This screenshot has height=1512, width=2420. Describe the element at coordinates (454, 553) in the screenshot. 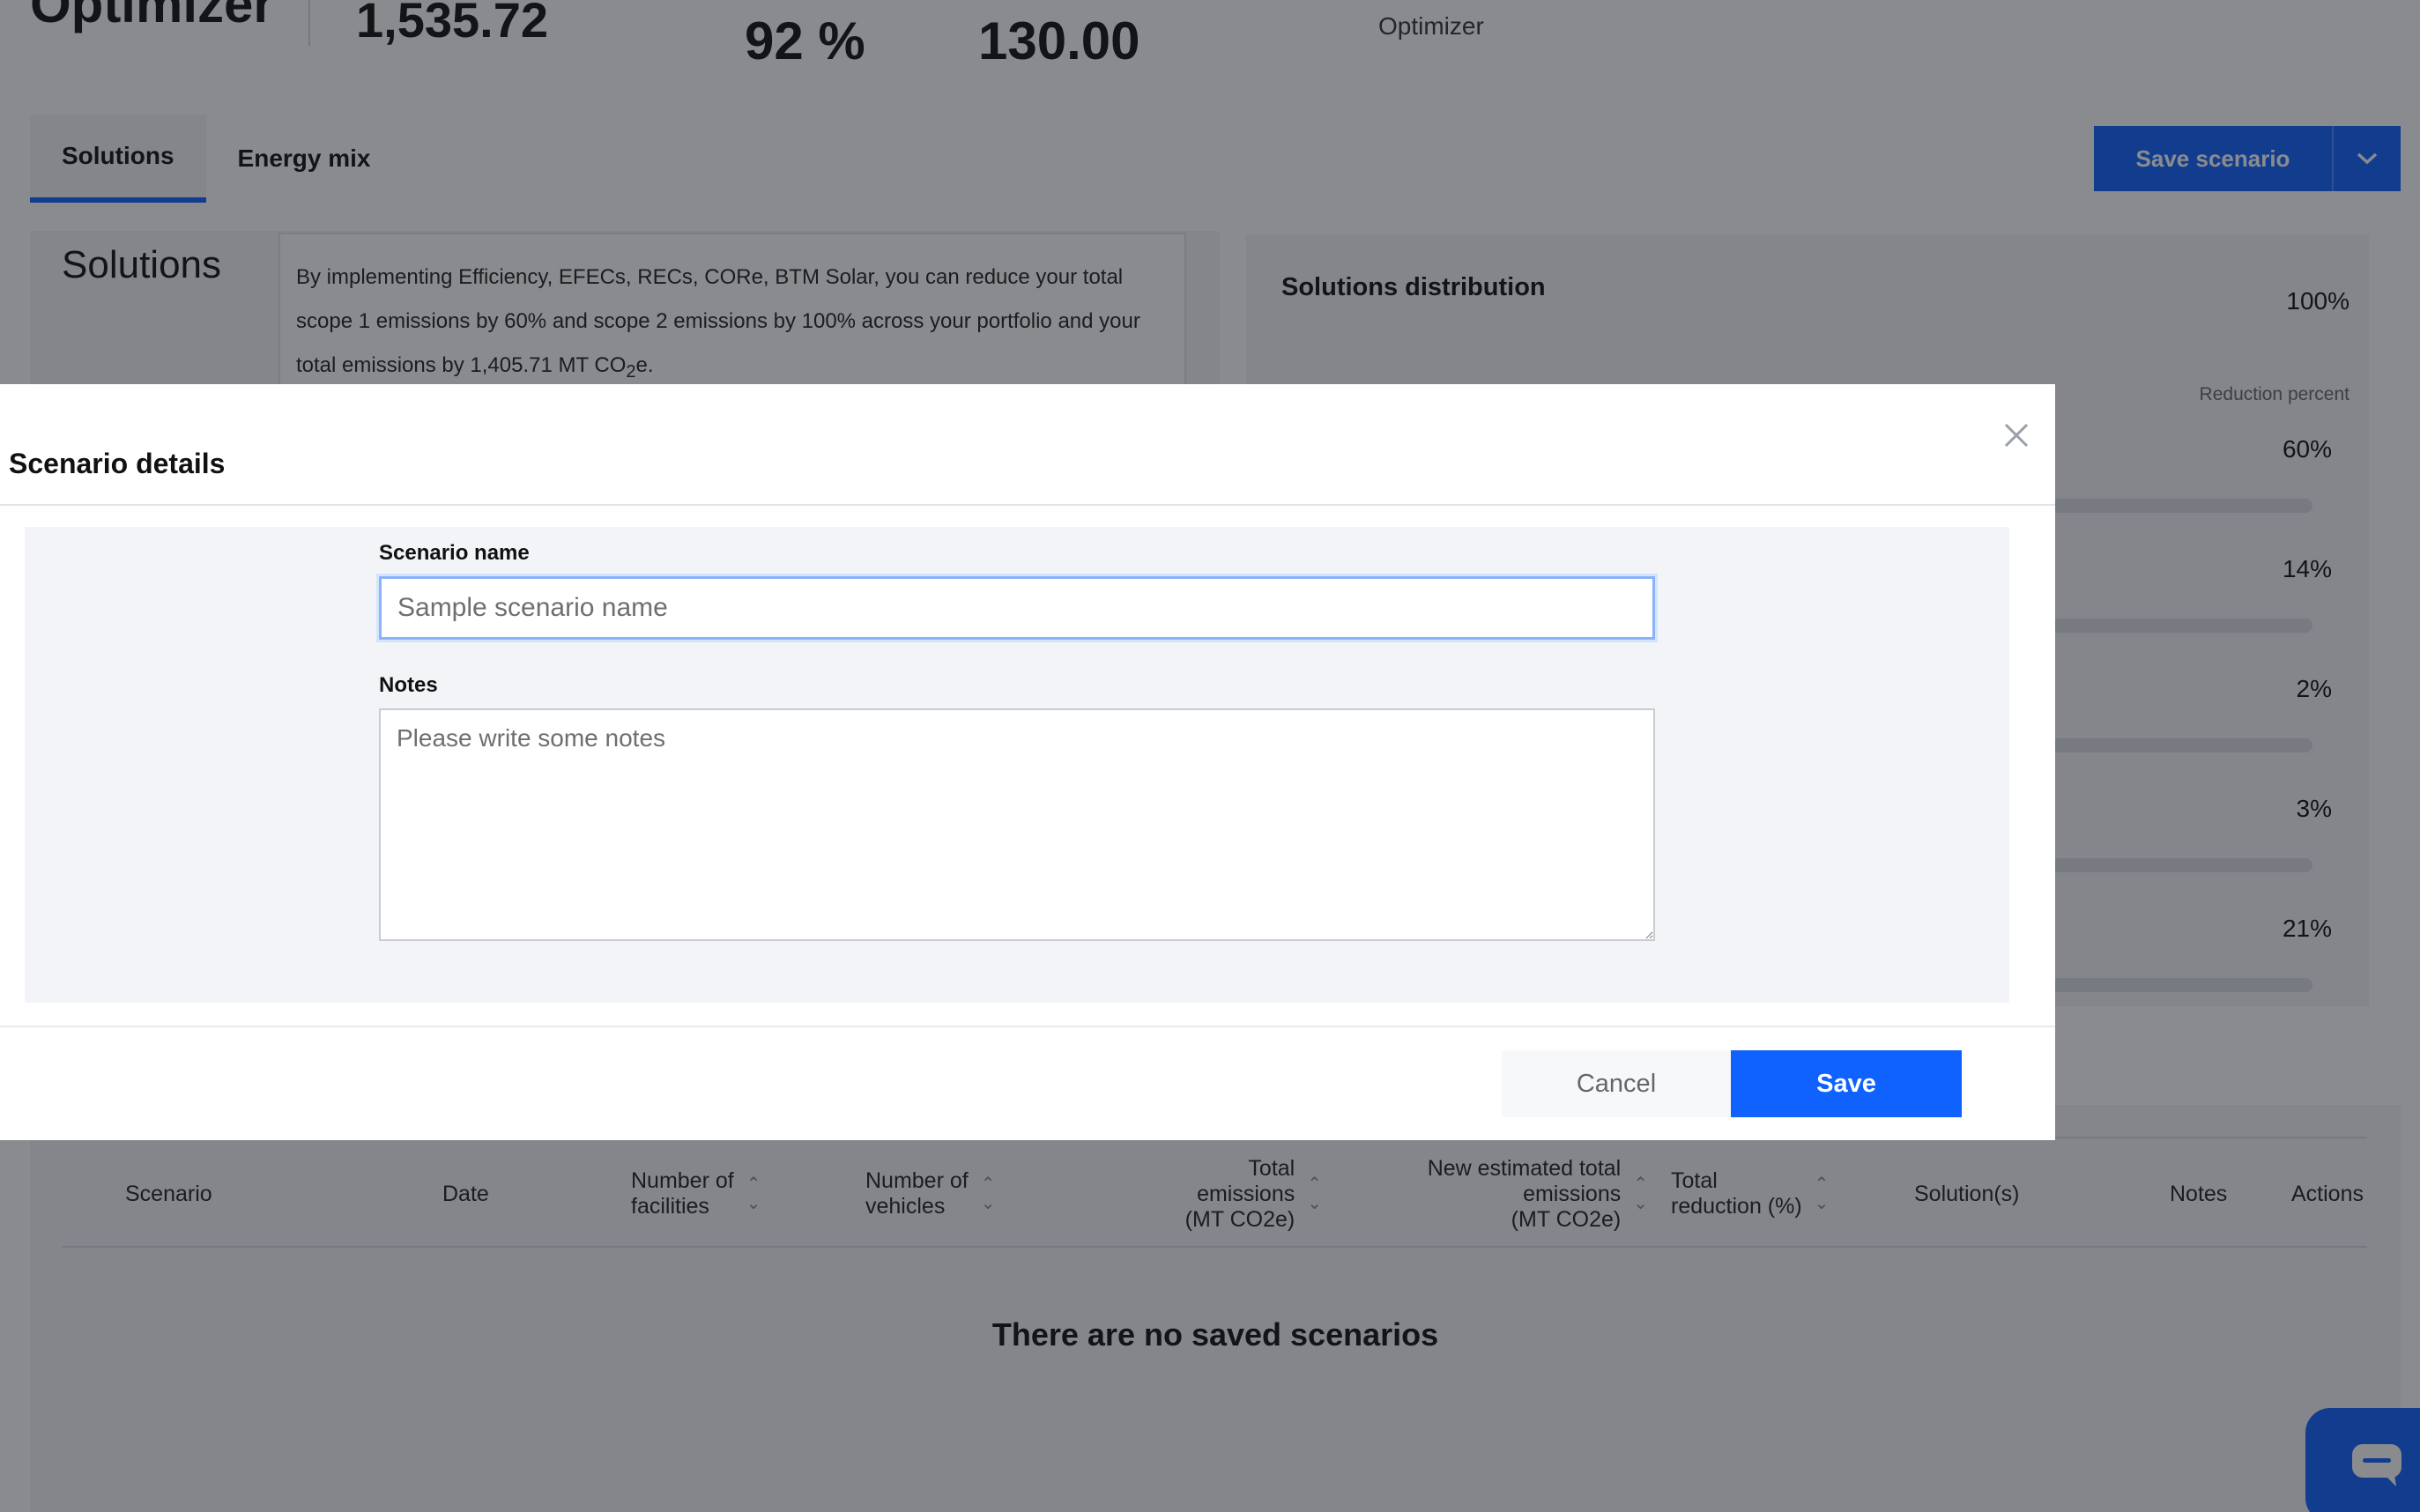

I see `scenario-name-label: Scenario name` at that location.